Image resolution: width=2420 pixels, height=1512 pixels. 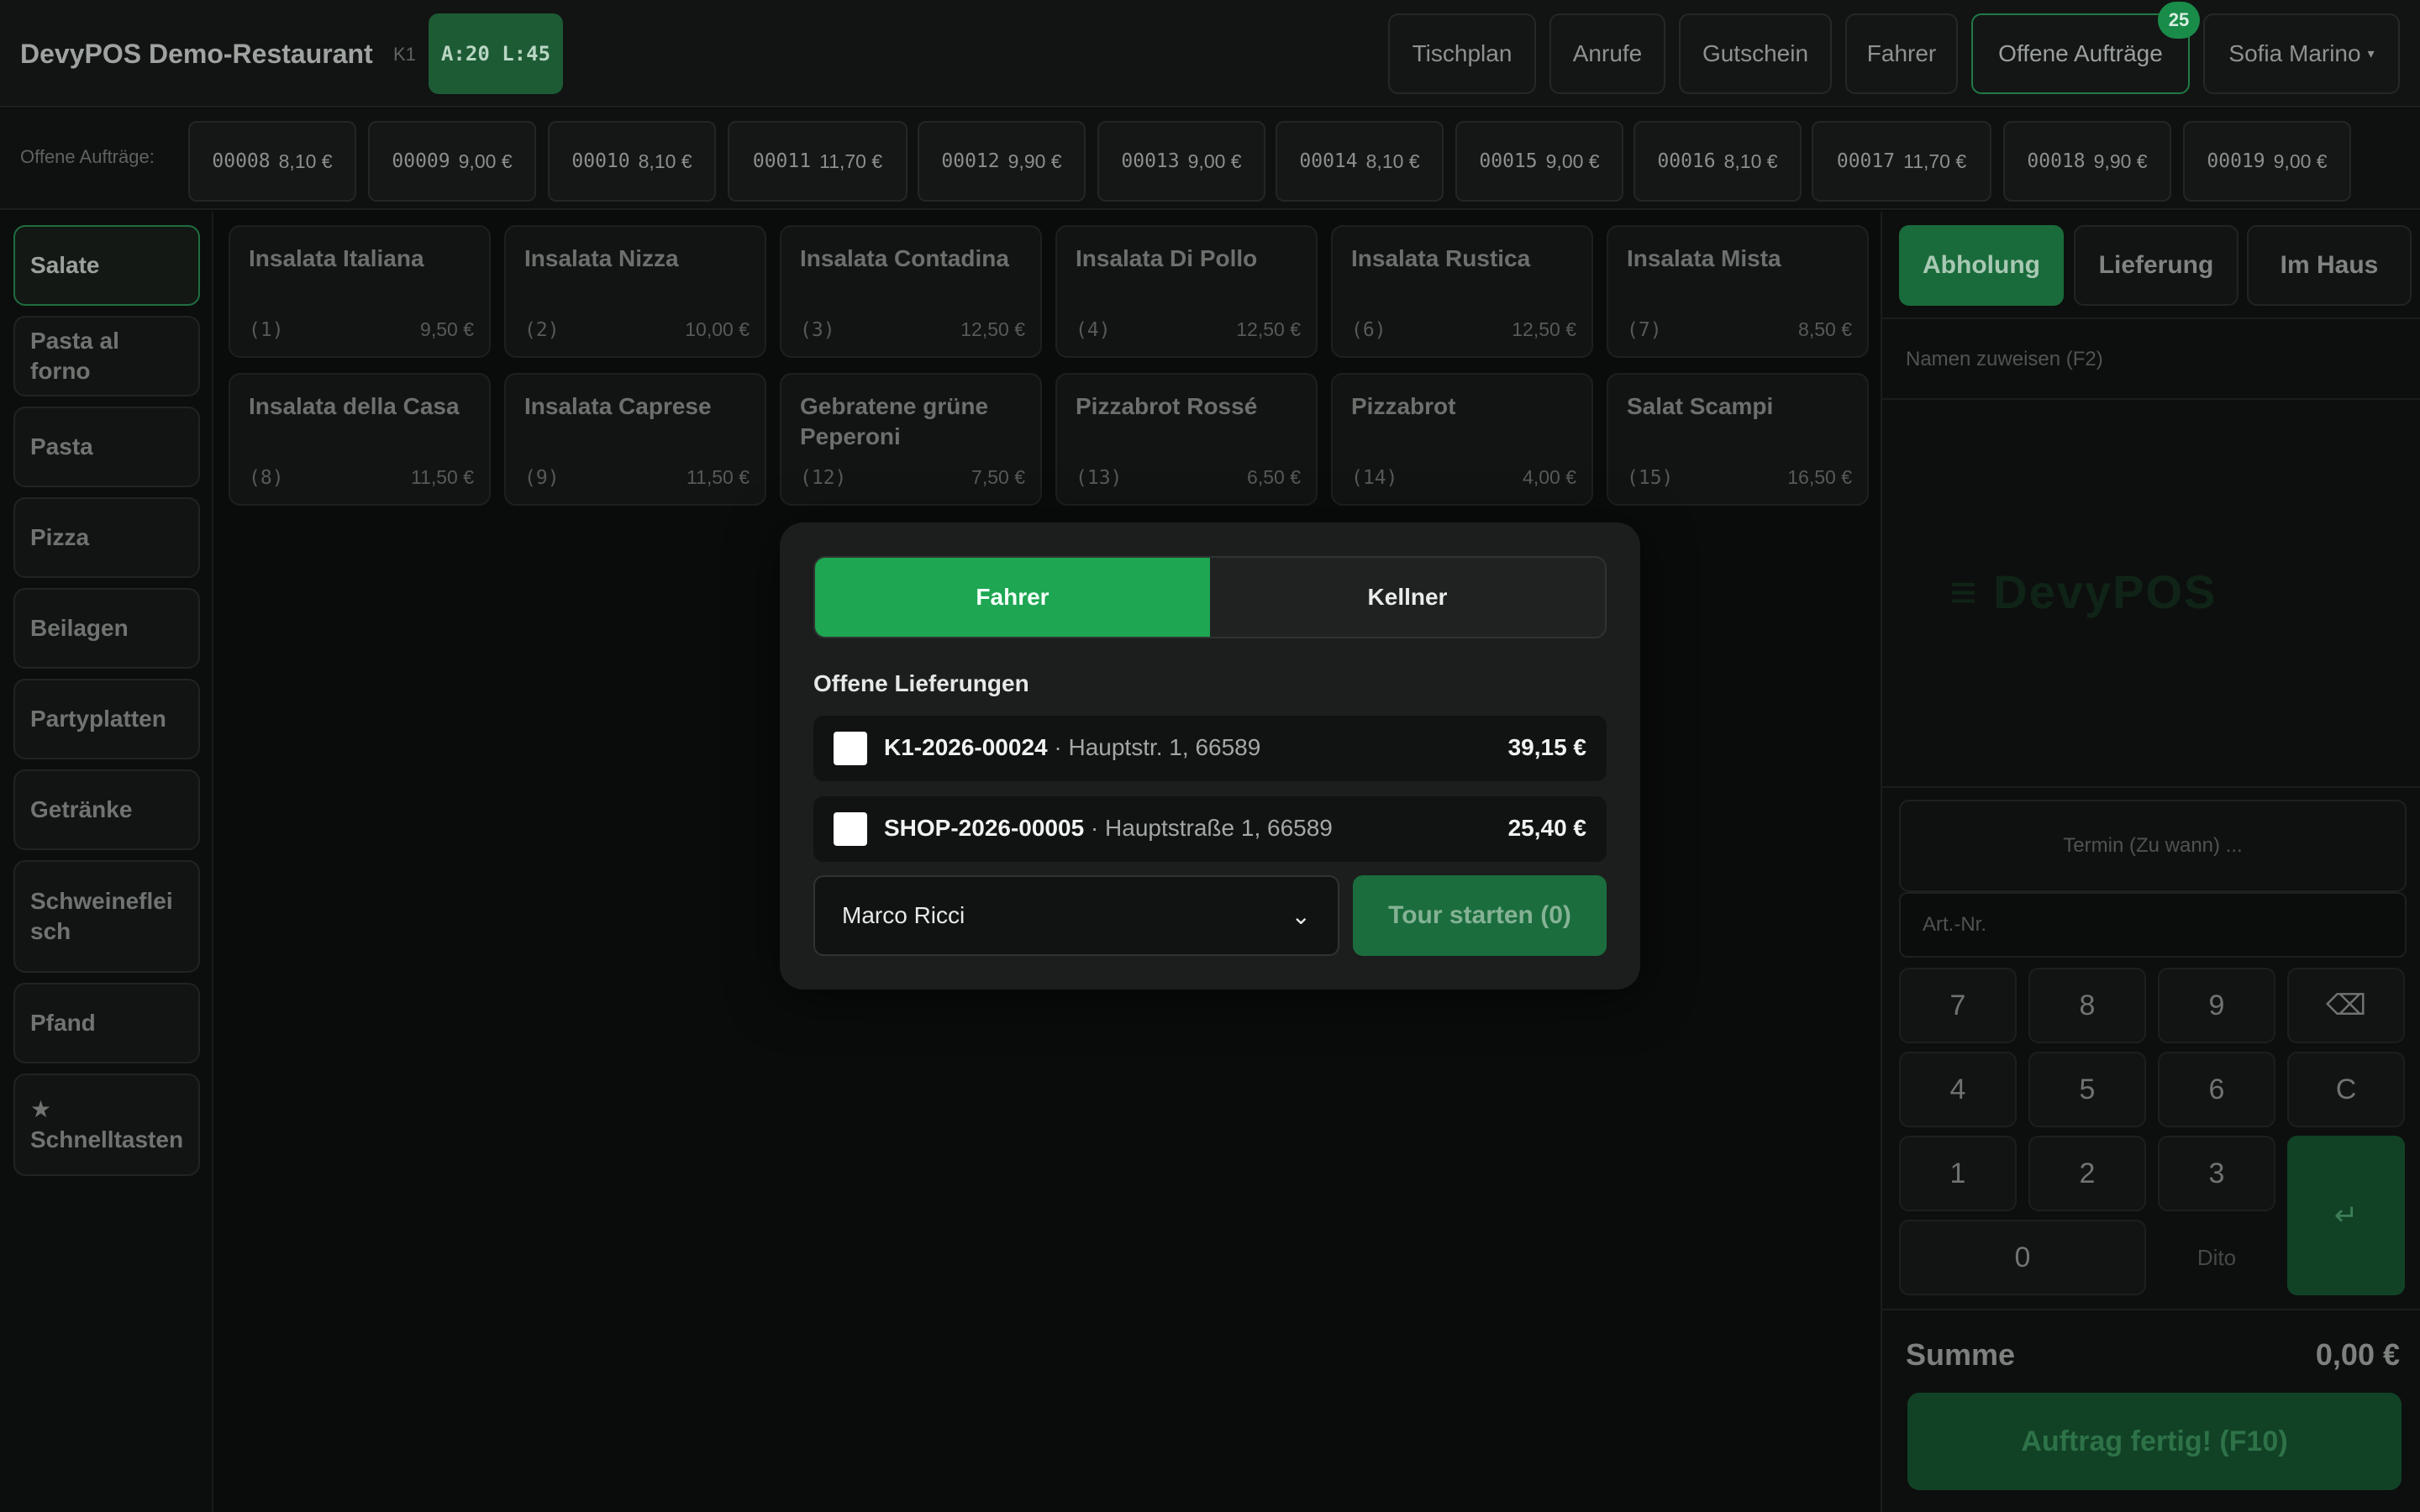 What do you see at coordinates (2087, 1089) in the screenshot?
I see `numpad-key-5: 5` at bounding box center [2087, 1089].